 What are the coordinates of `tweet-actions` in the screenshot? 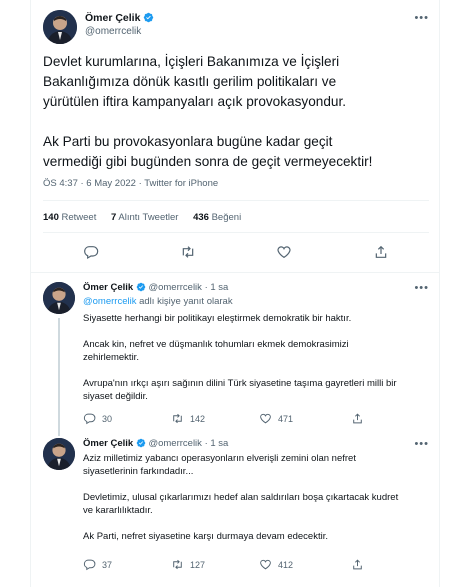 It's located at (236, 254).